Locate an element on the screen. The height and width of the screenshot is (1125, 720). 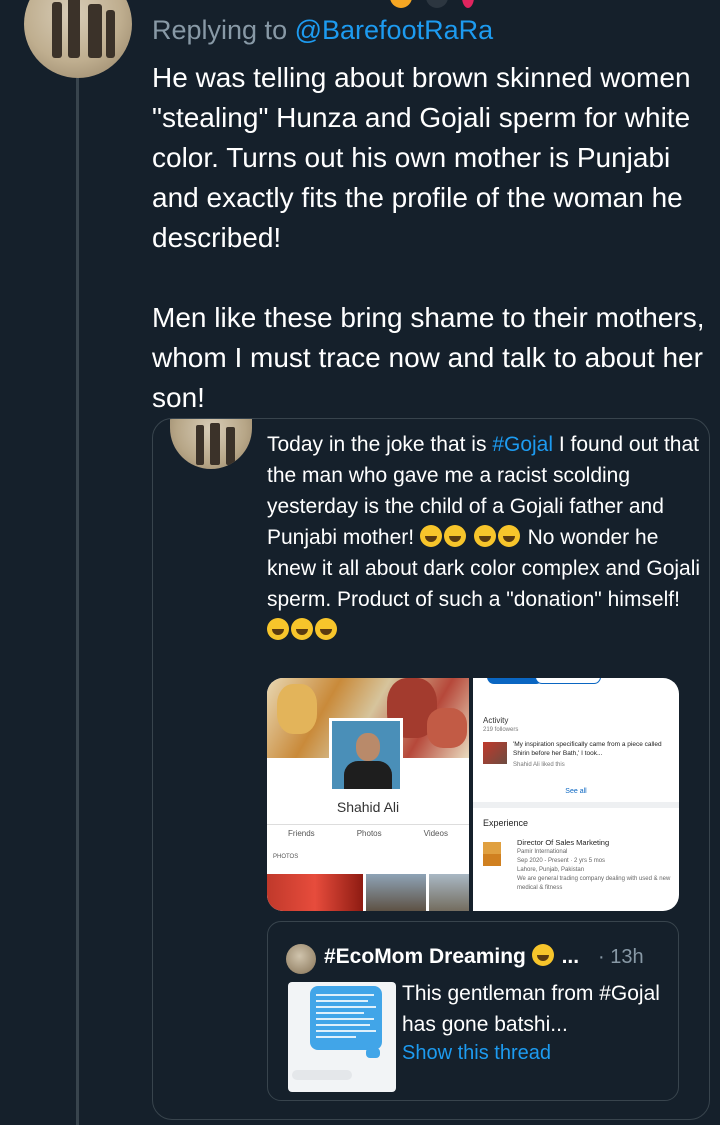
li-company: Pamir International is located at coordinates (542, 852).